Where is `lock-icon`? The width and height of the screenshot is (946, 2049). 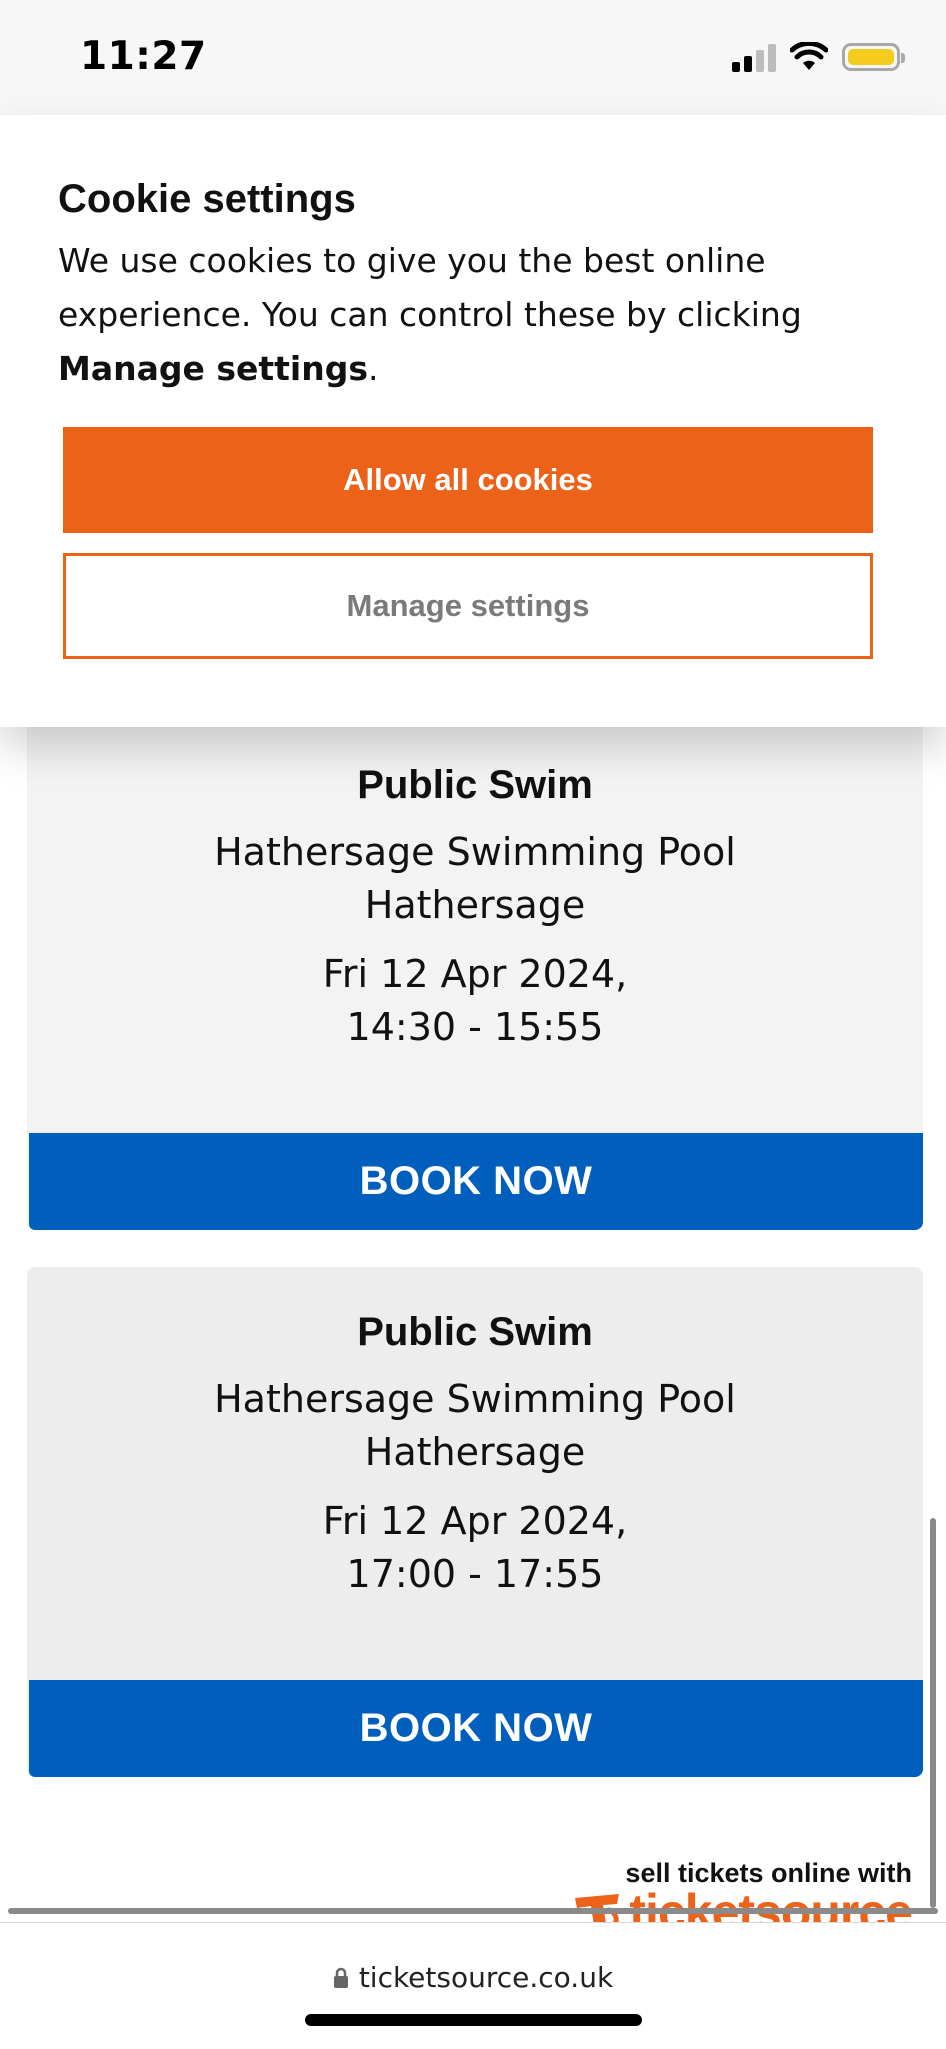 lock-icon is located at coordinates (340, 1977).